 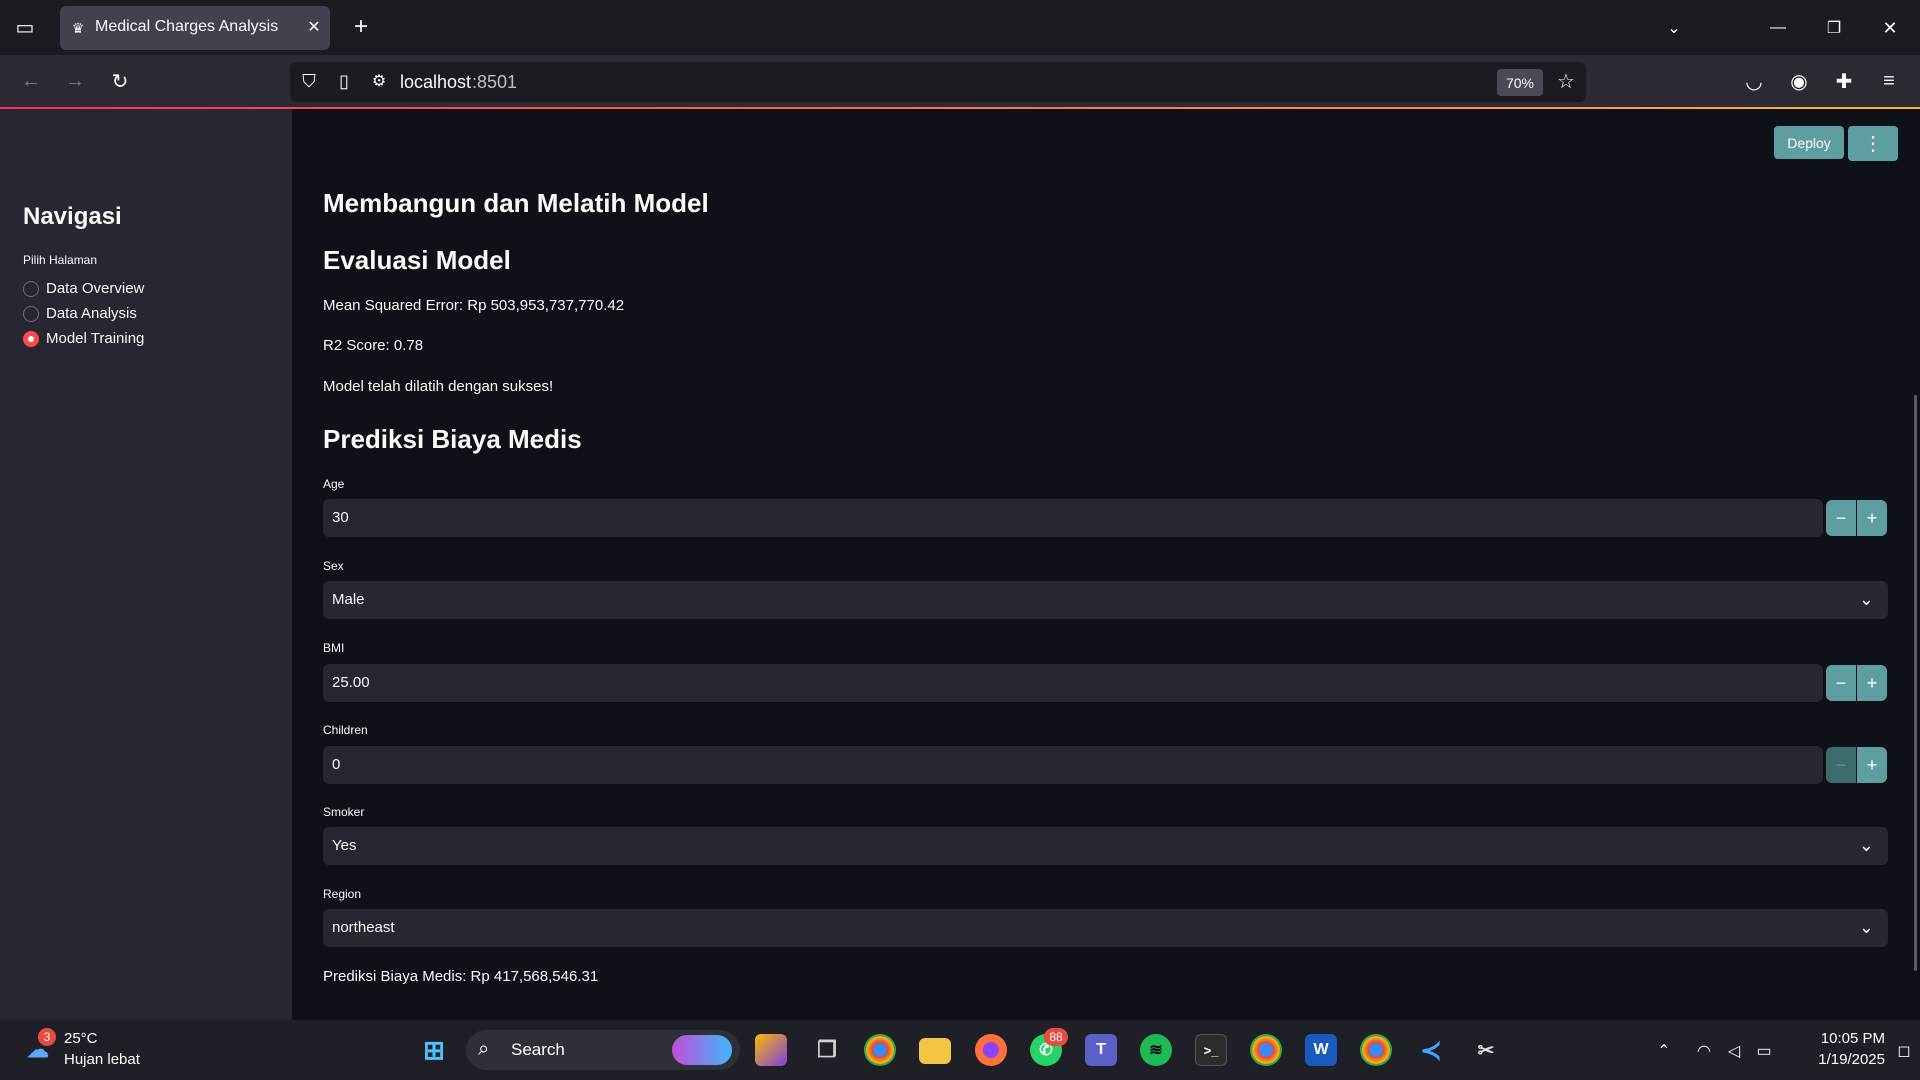 What do you see at coordinates (78, 27) in the screenshot?
I see `streamlit-favicon-icon: ♛` at bounding box center [78, 27].